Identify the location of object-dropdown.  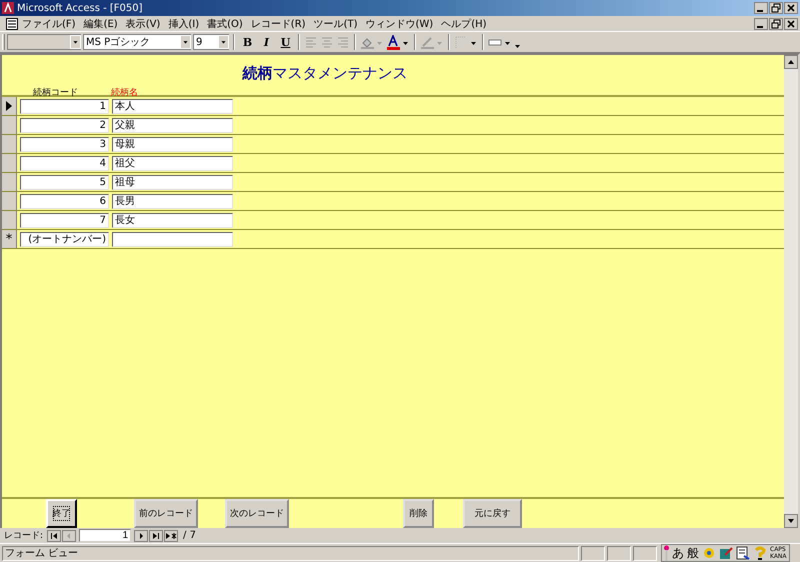
(44, 42).